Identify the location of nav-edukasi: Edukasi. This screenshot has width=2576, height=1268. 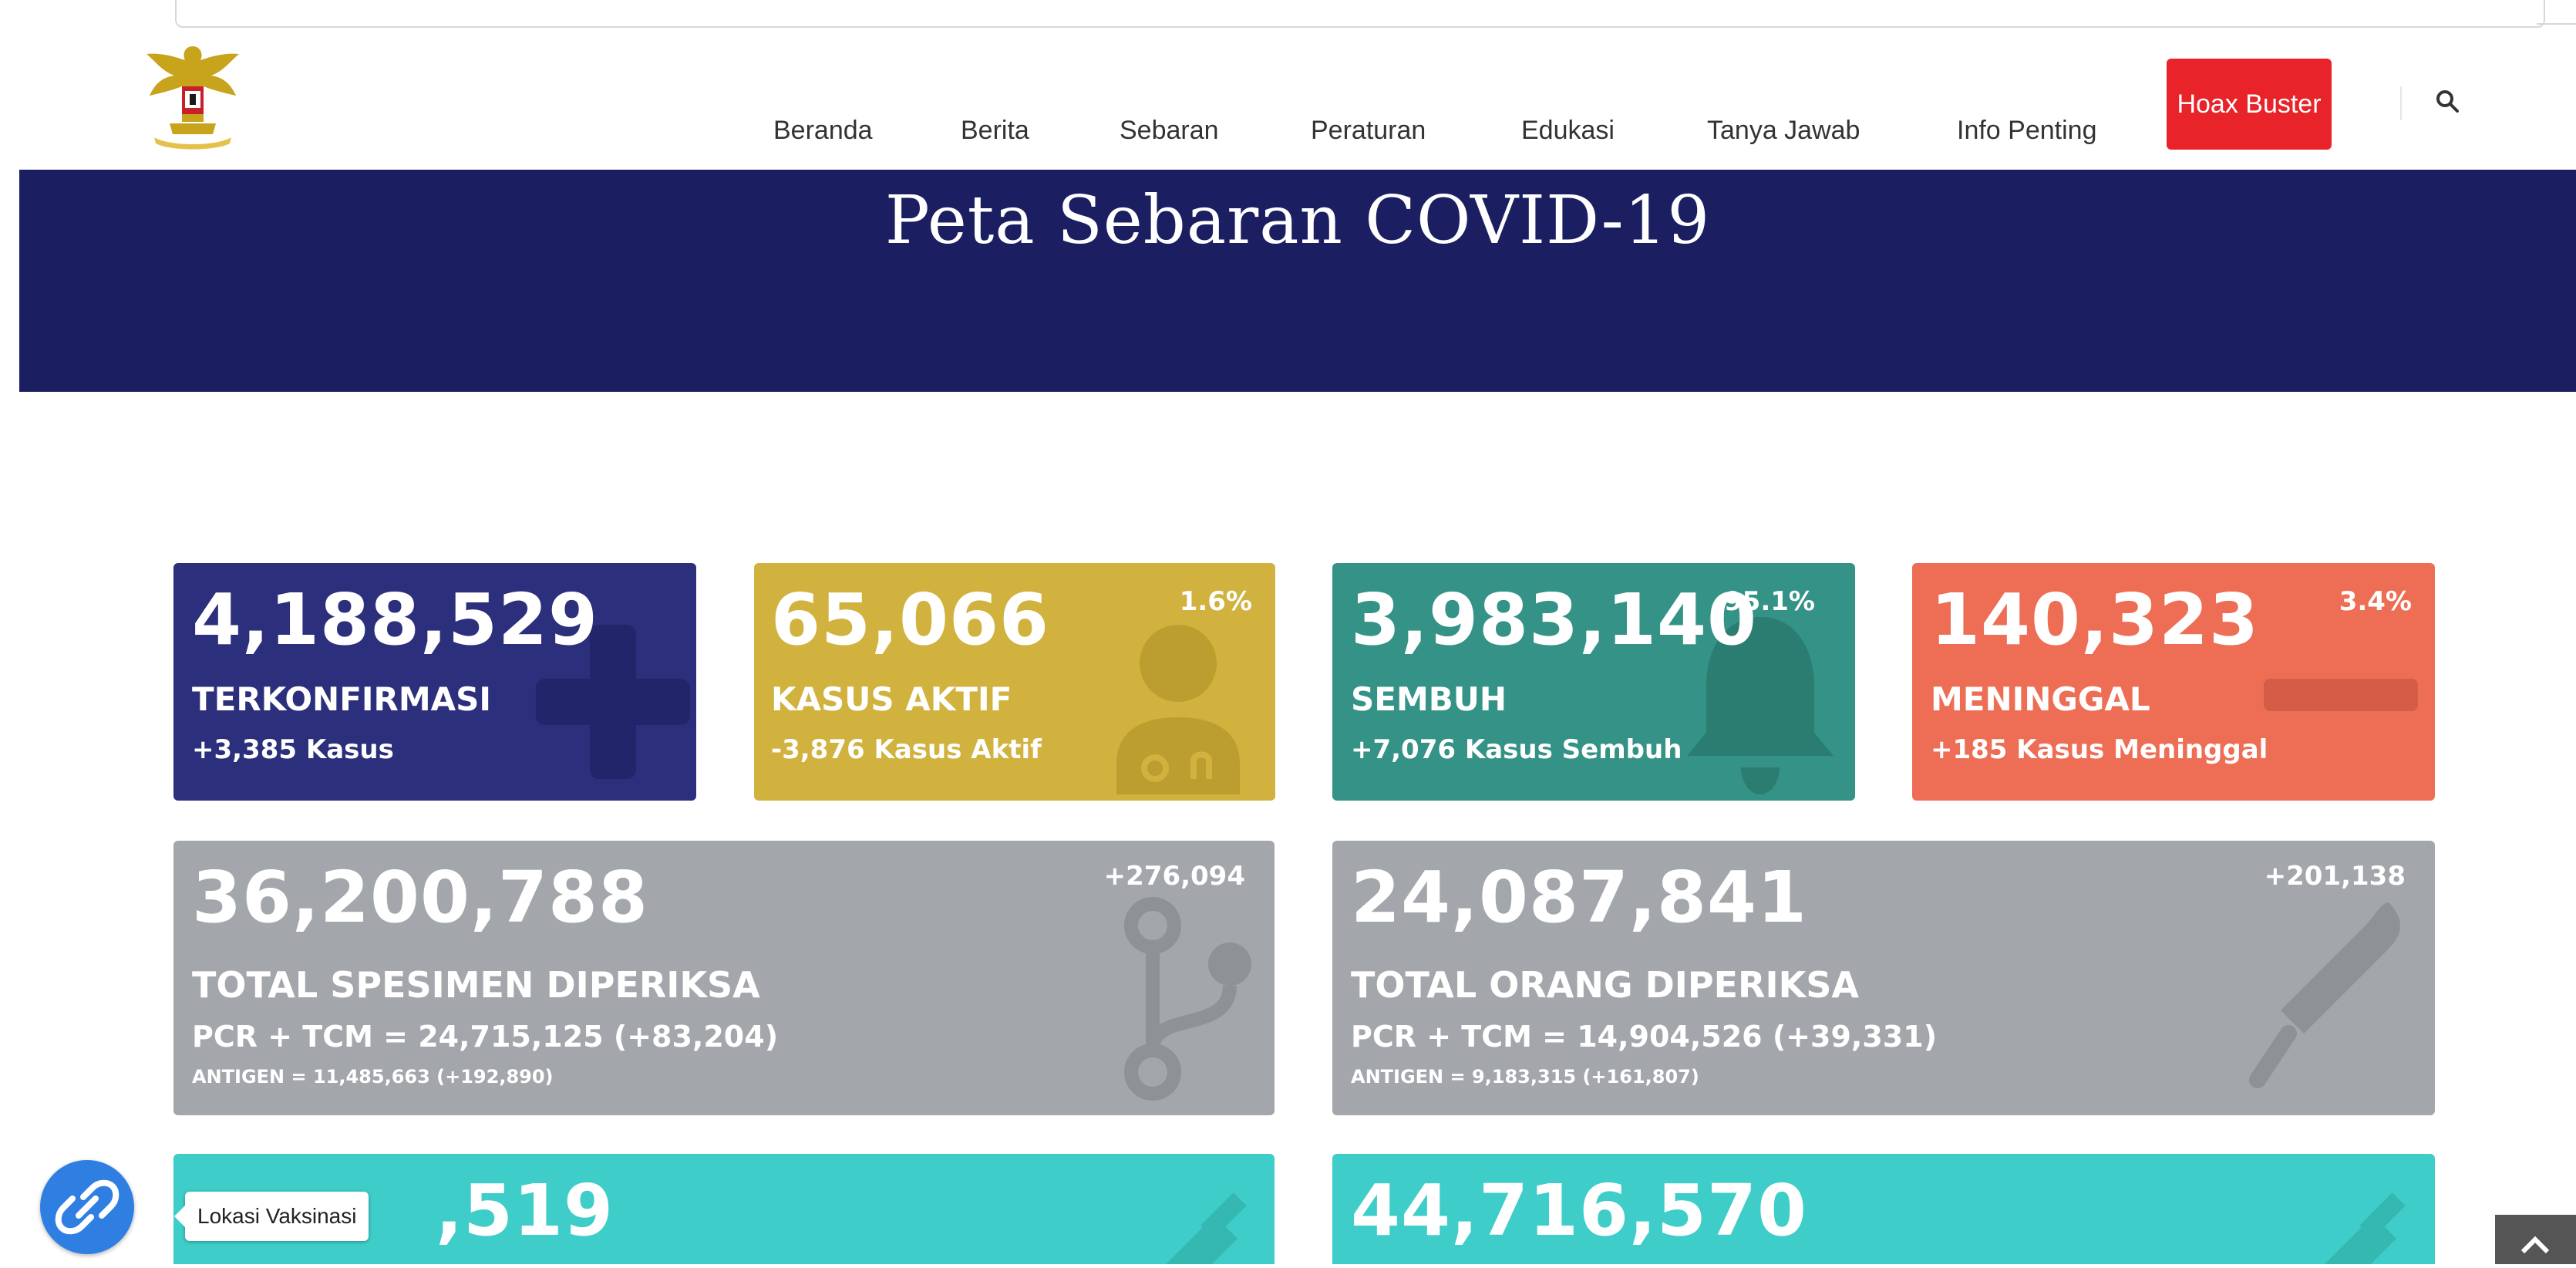
(1568, 131).